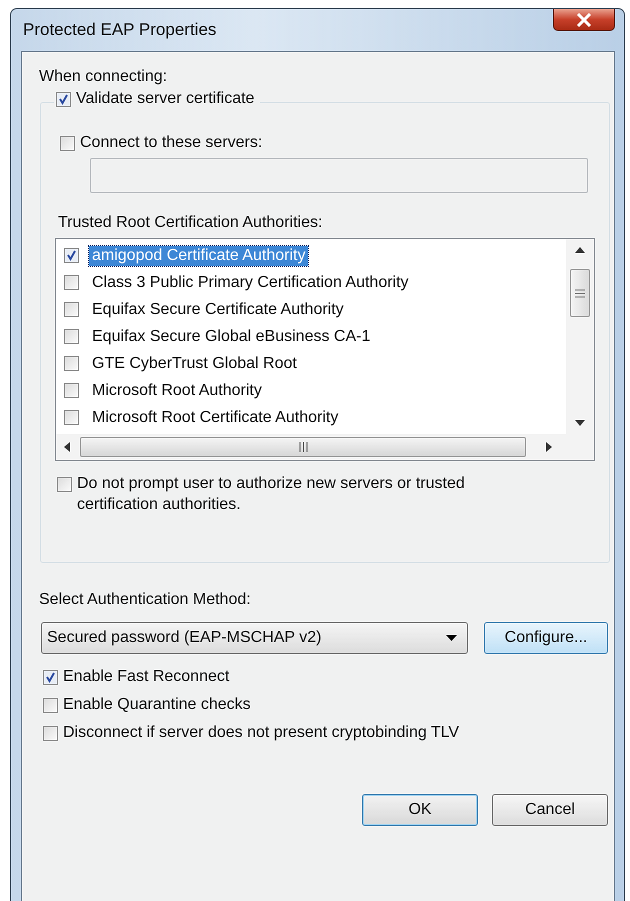 This screenshot has width=630, height=901. I want to click on section-label: When connecting:, so click(103, 77).